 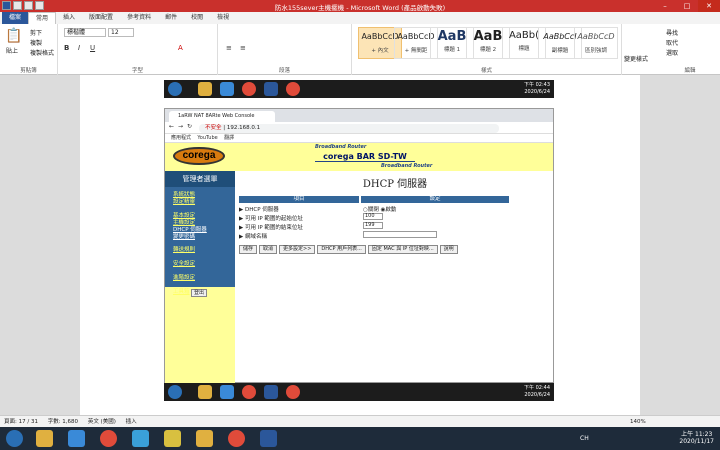 What do you see at coordinates (63, 422) in the screenshot?
I see `word-count: 字數: 1,680` at bounding box center [63, 422].